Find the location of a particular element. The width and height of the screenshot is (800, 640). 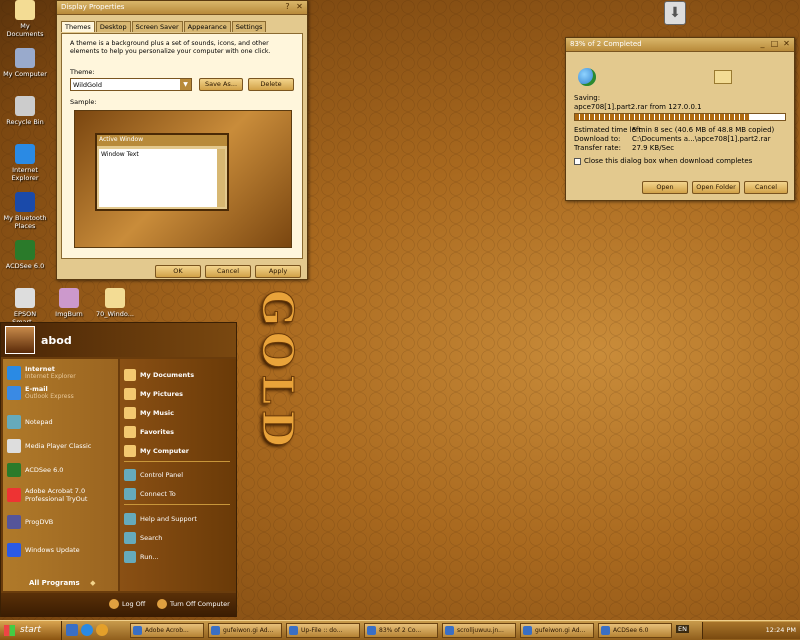

tab-settings: Settings is located at coordinates (249, 26).